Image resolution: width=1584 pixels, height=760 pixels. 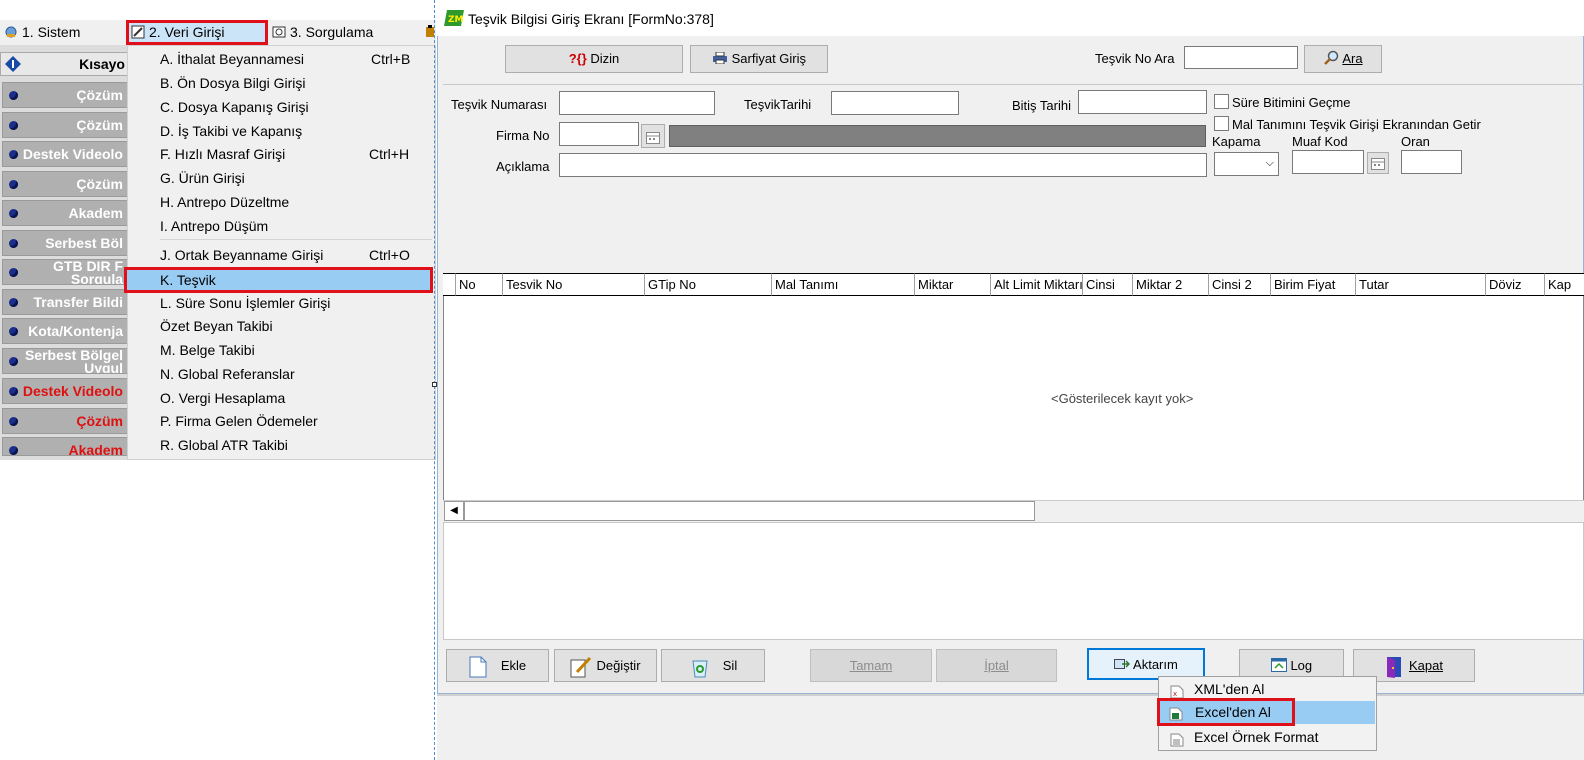 I want to click on col-miktar: Miktar, so click(x=953, y=284).